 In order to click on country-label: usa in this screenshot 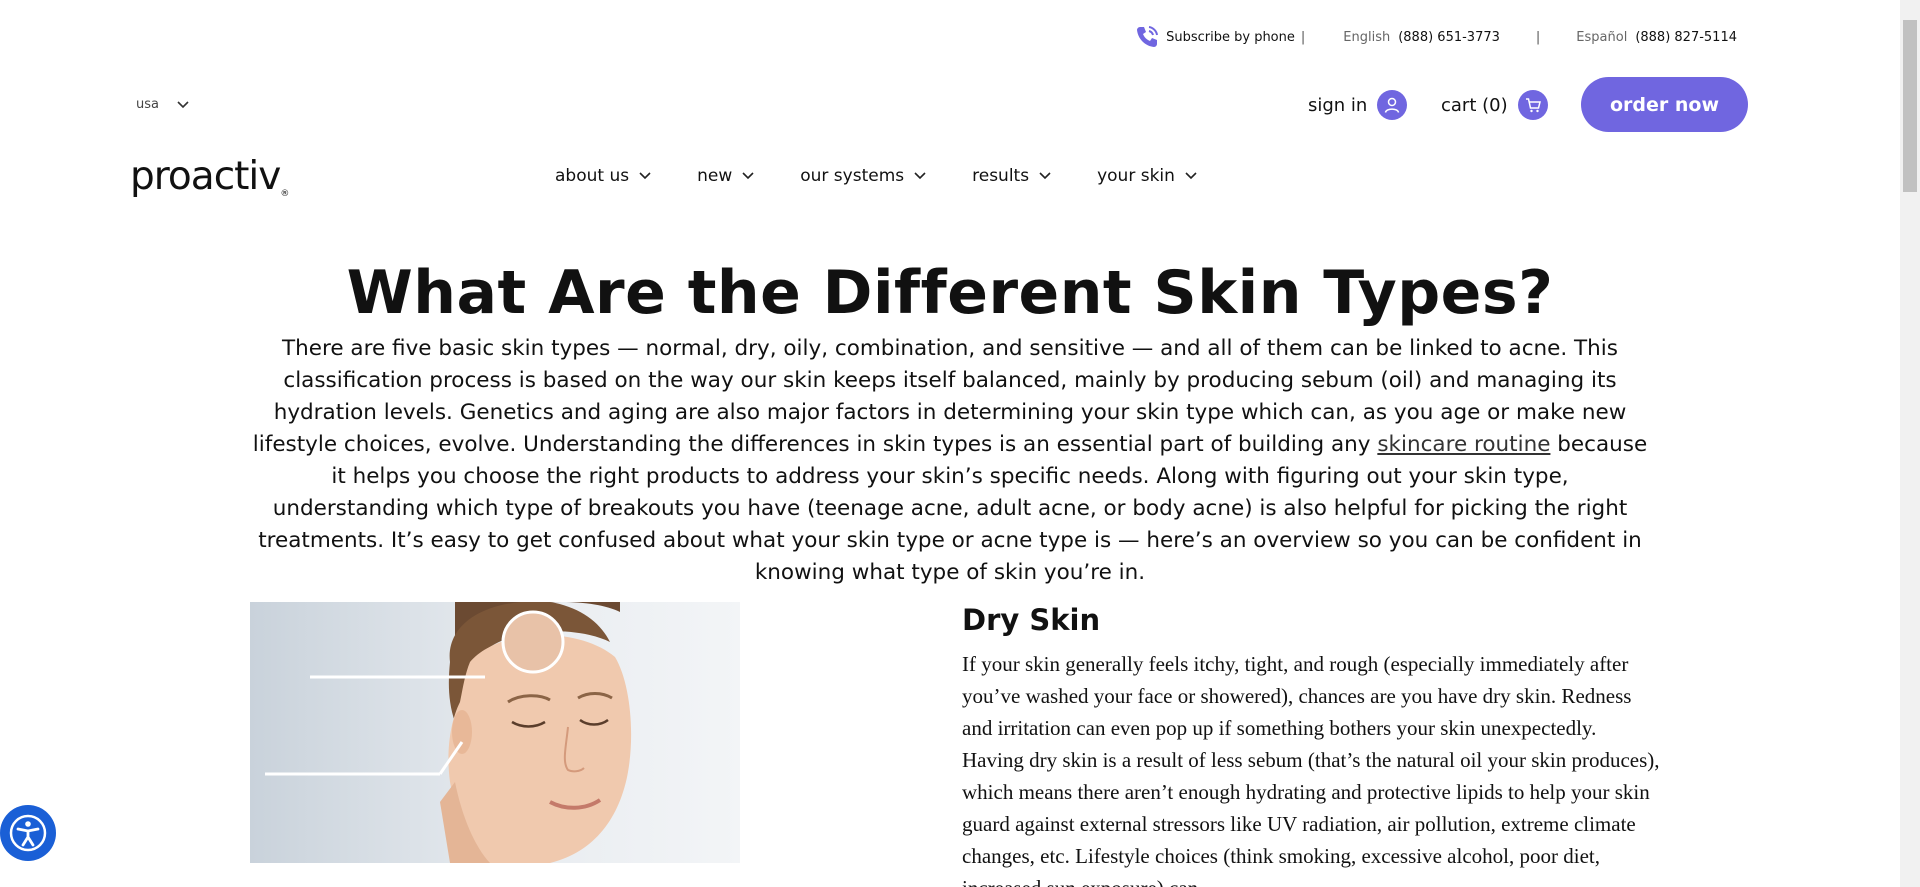, I will do `click(147, 104)`.